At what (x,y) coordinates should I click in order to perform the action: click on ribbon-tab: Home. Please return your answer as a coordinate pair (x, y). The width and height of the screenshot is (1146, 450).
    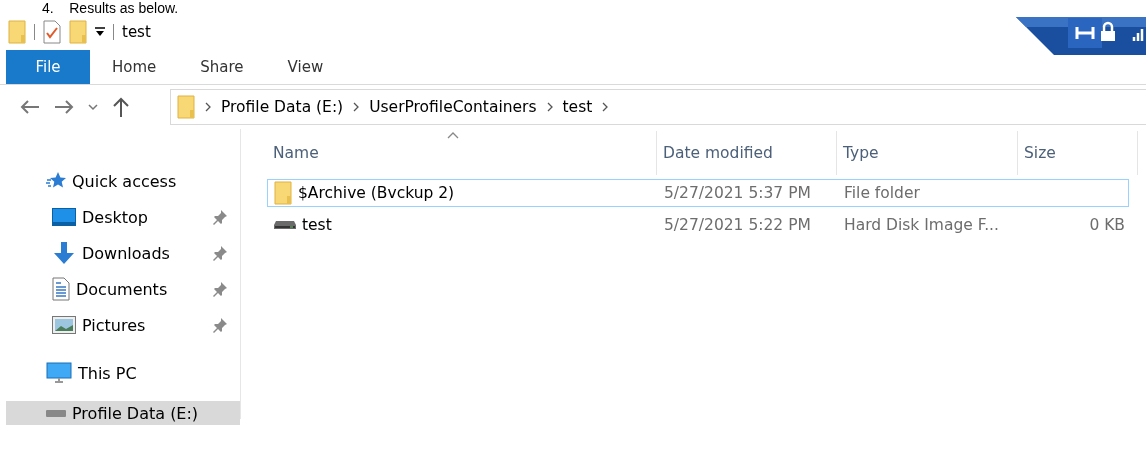
    Looking at the image, I should click on (134, 67).